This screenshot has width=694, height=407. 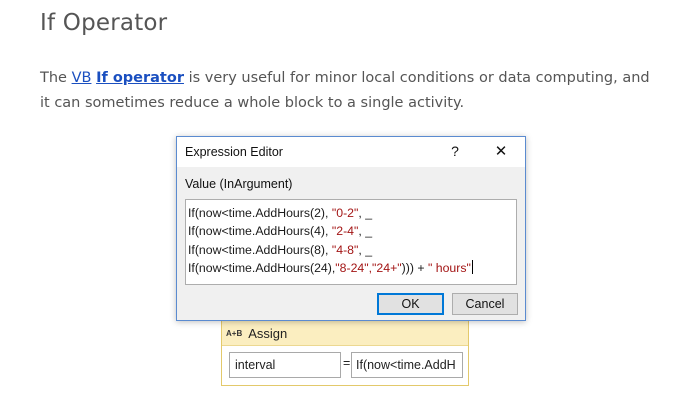 What do you see at coordinates (285, 365) in the screenshot?
I see `assign-to-field: interval` at bounding box center [285, 365].